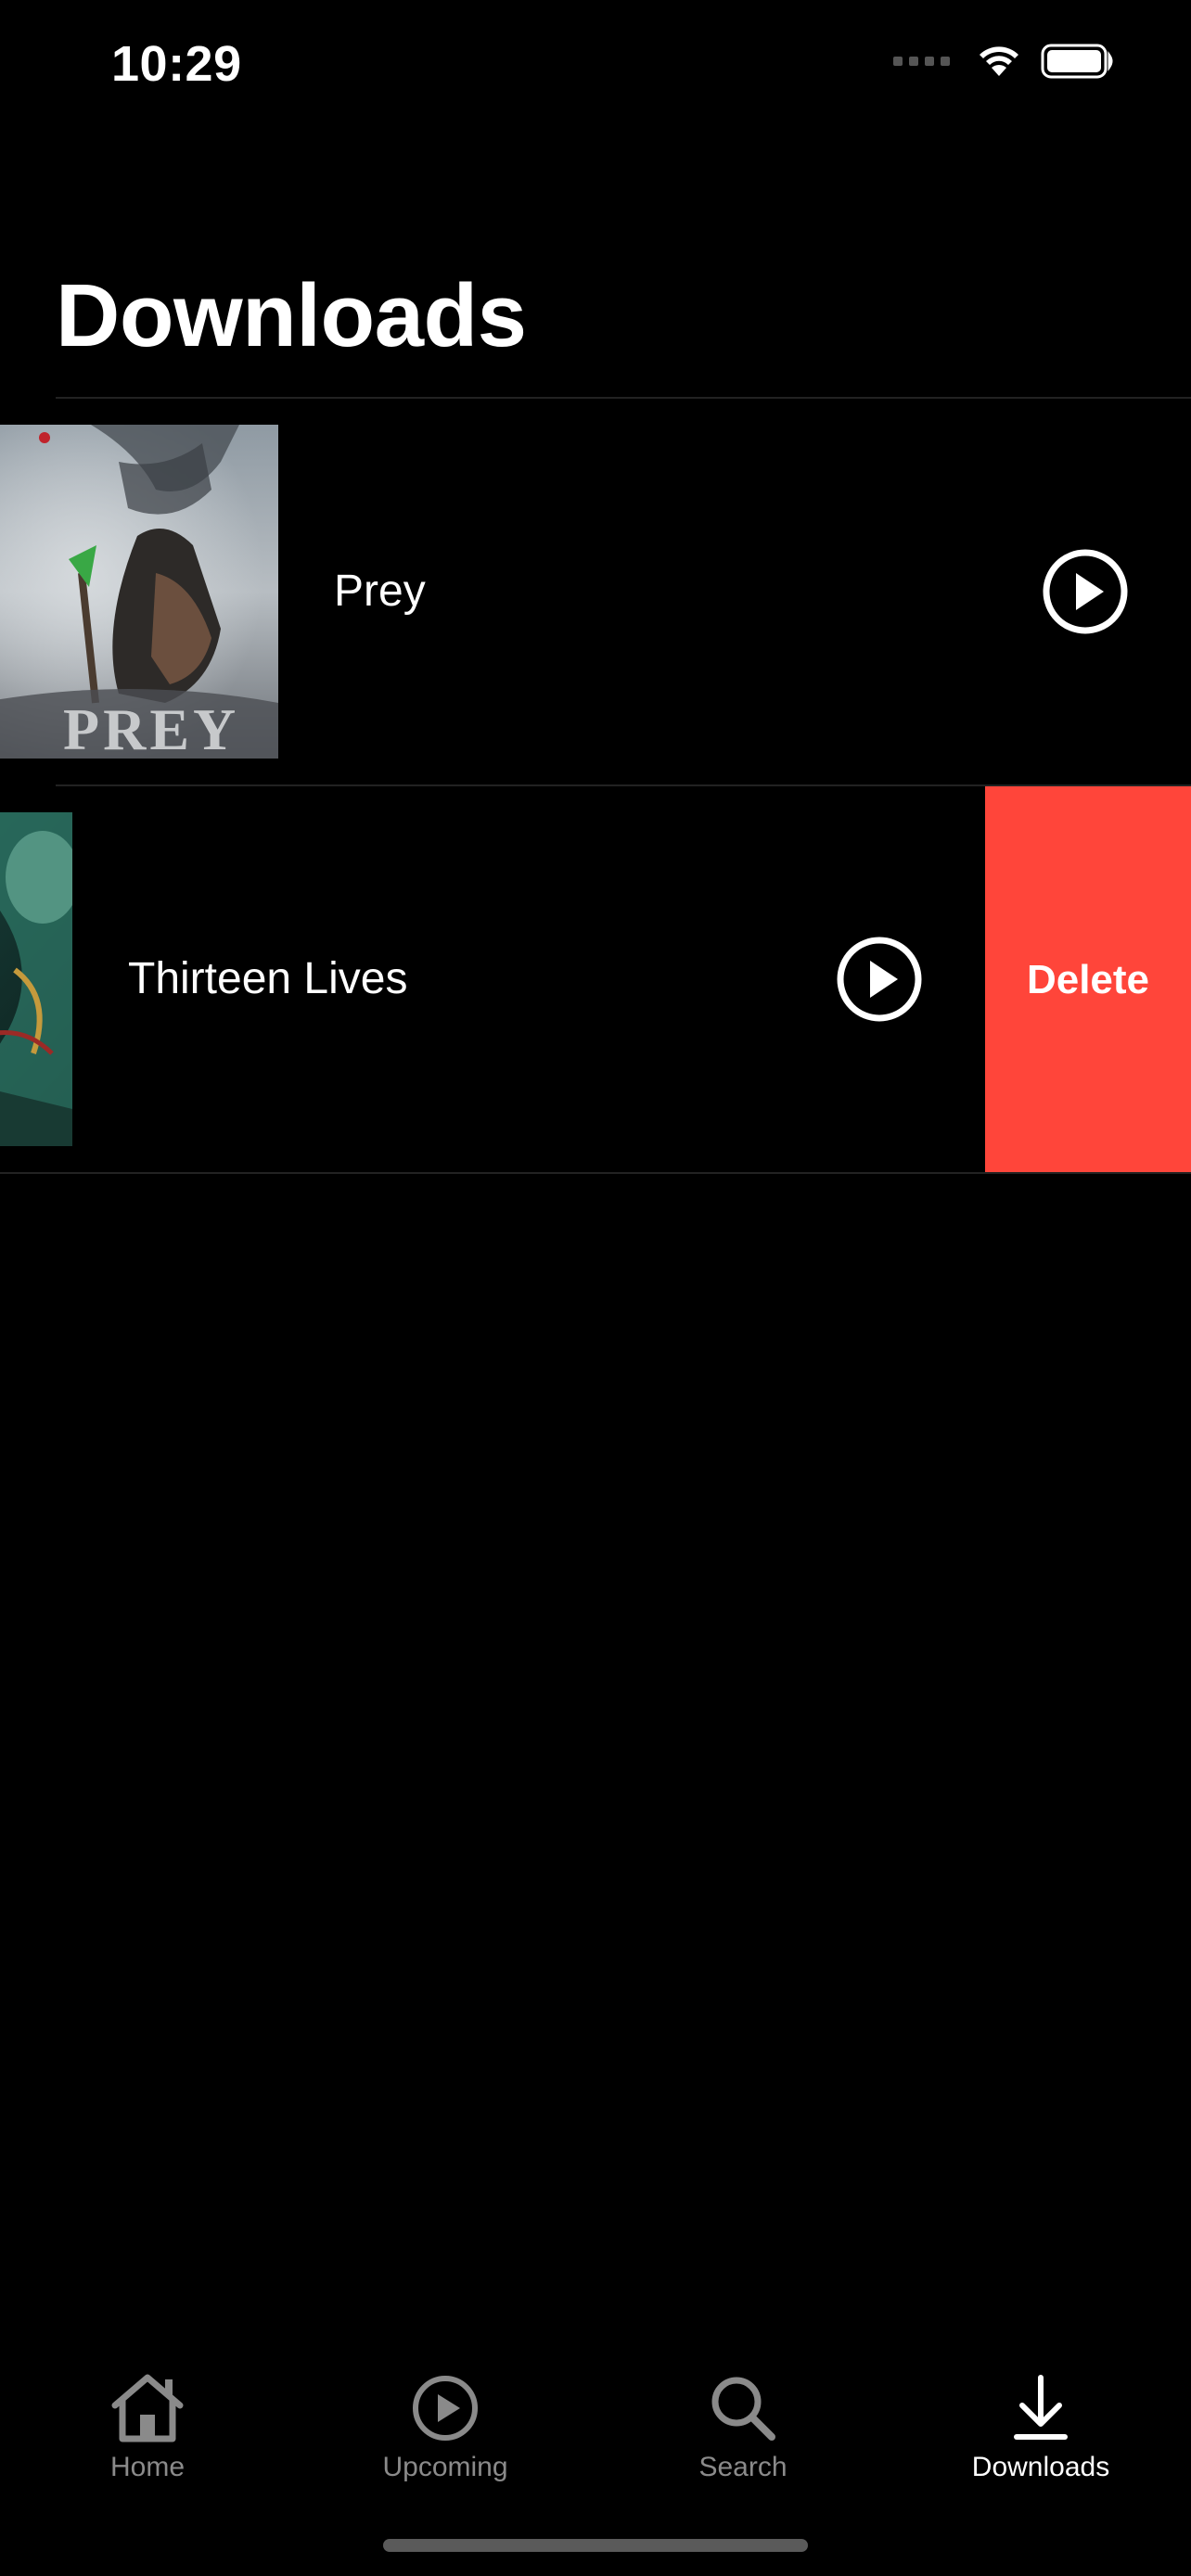 The image size is (1191, 2576). I want to click on status-icons, so click(1004, 61).